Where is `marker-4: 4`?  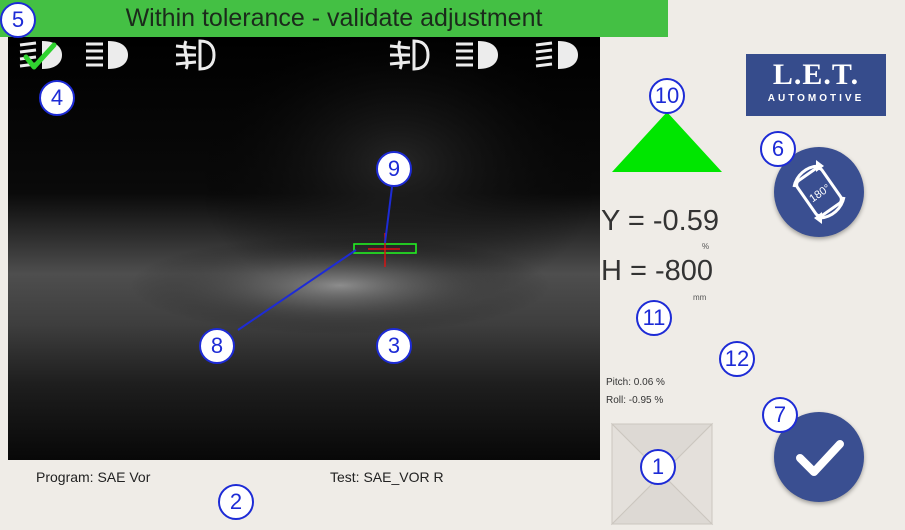
marker-4: 4 is located at coordinates (57, 98).